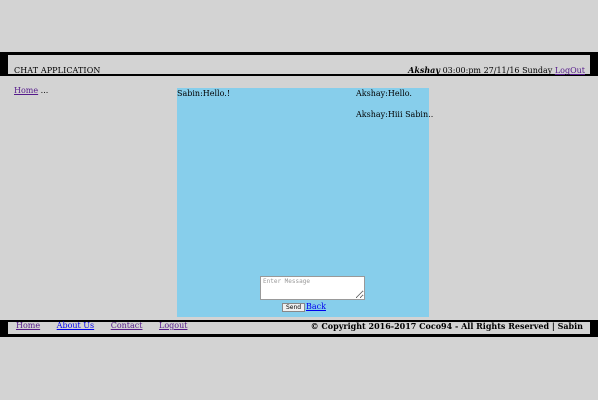 This screenshot has height=400, width=598. I want to click on back-link: Back, so click(316, 306).